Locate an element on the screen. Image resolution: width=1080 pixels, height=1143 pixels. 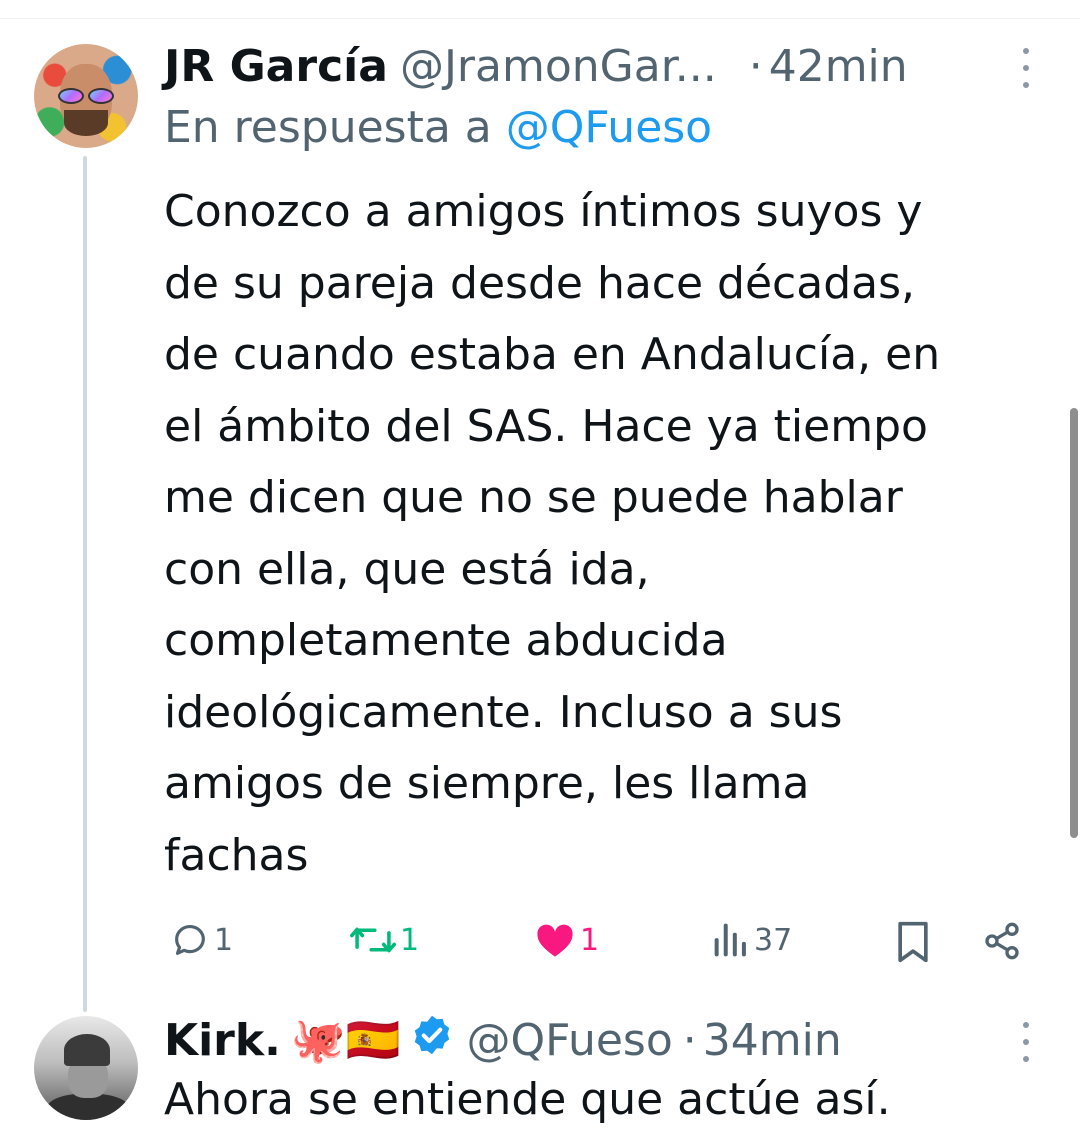
action-bar: 1 1 1 37 is located at coordinates (540, 942).